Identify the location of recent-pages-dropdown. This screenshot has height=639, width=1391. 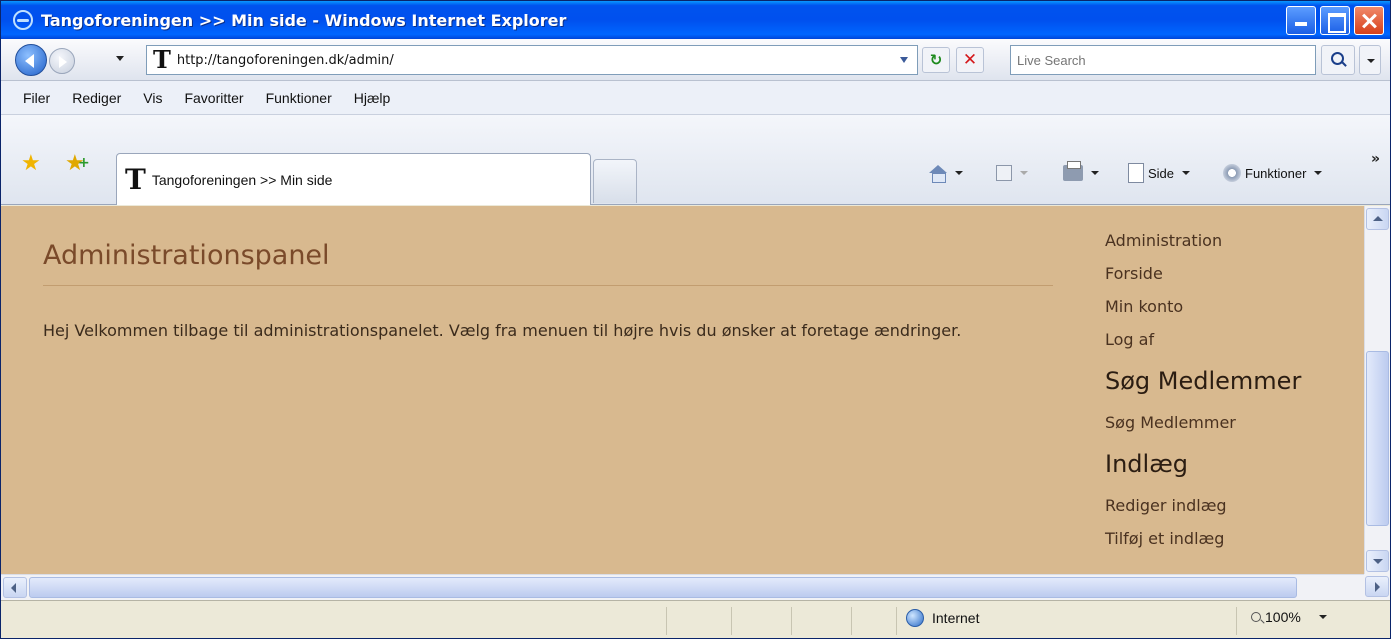
(120, 58).